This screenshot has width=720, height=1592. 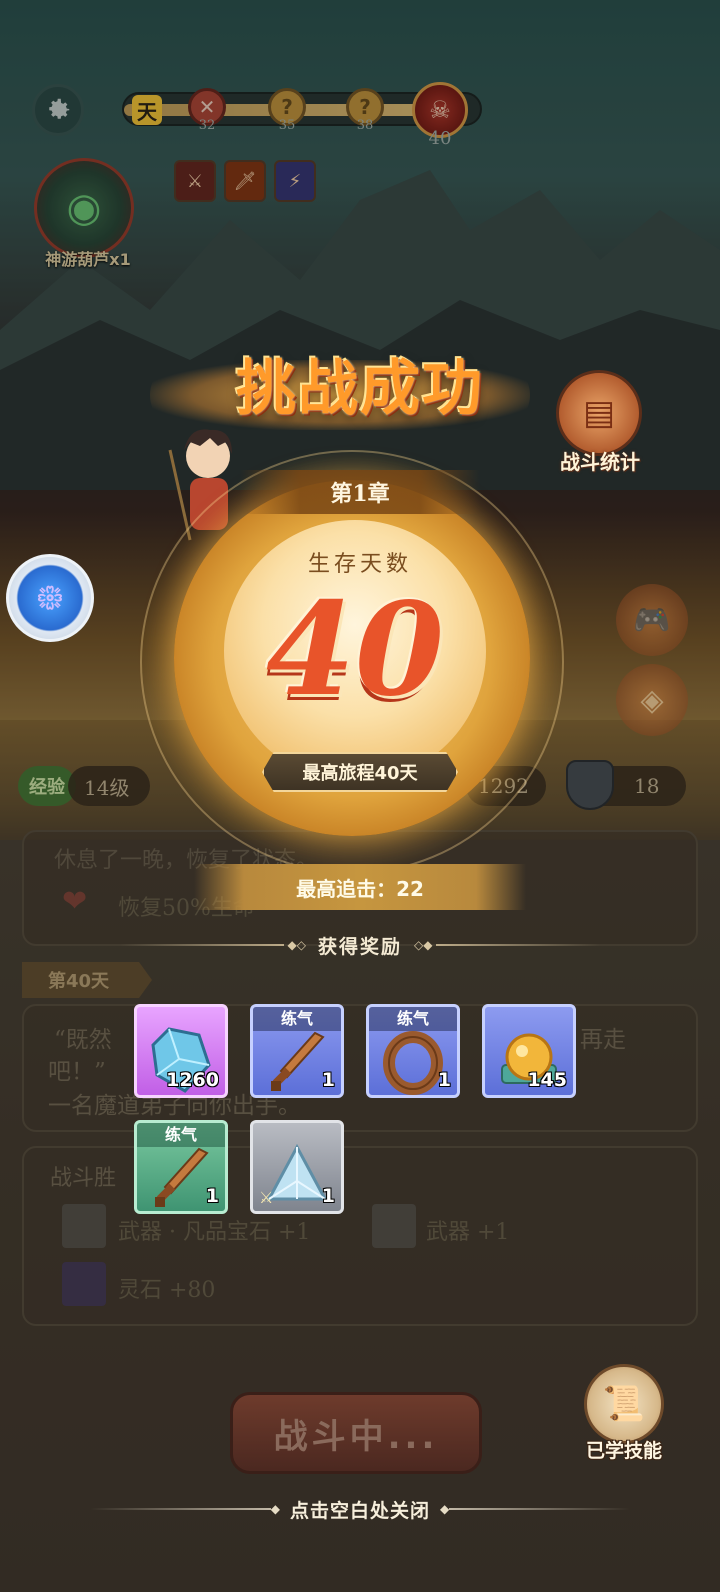 I want to click on document-icon: ▤, so click(x=599, y=413).